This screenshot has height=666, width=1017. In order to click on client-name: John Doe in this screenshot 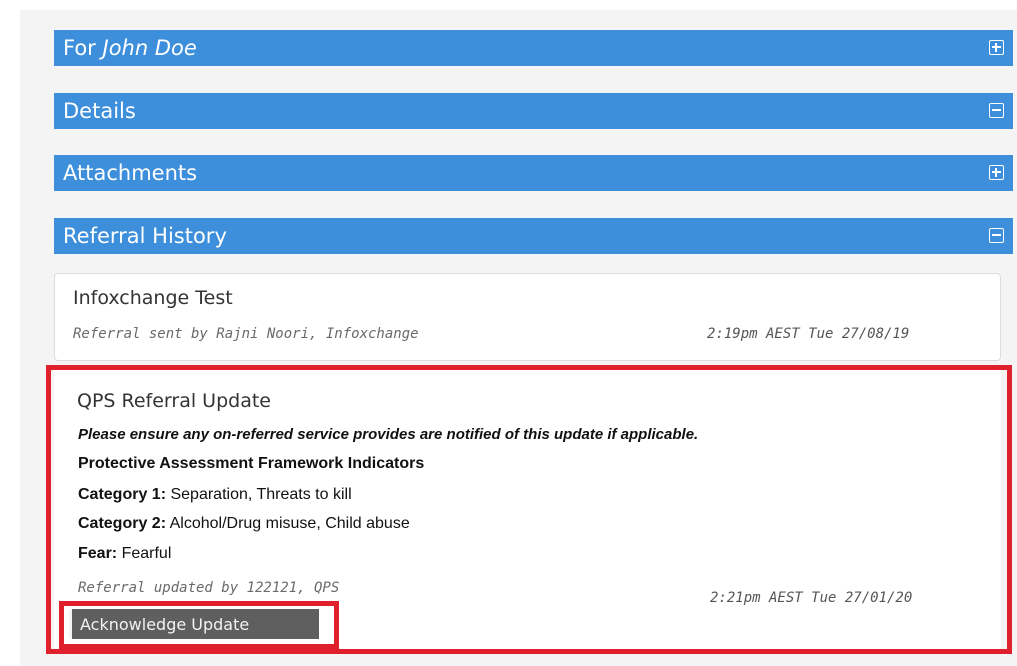, I will do `click(149, 48)`.